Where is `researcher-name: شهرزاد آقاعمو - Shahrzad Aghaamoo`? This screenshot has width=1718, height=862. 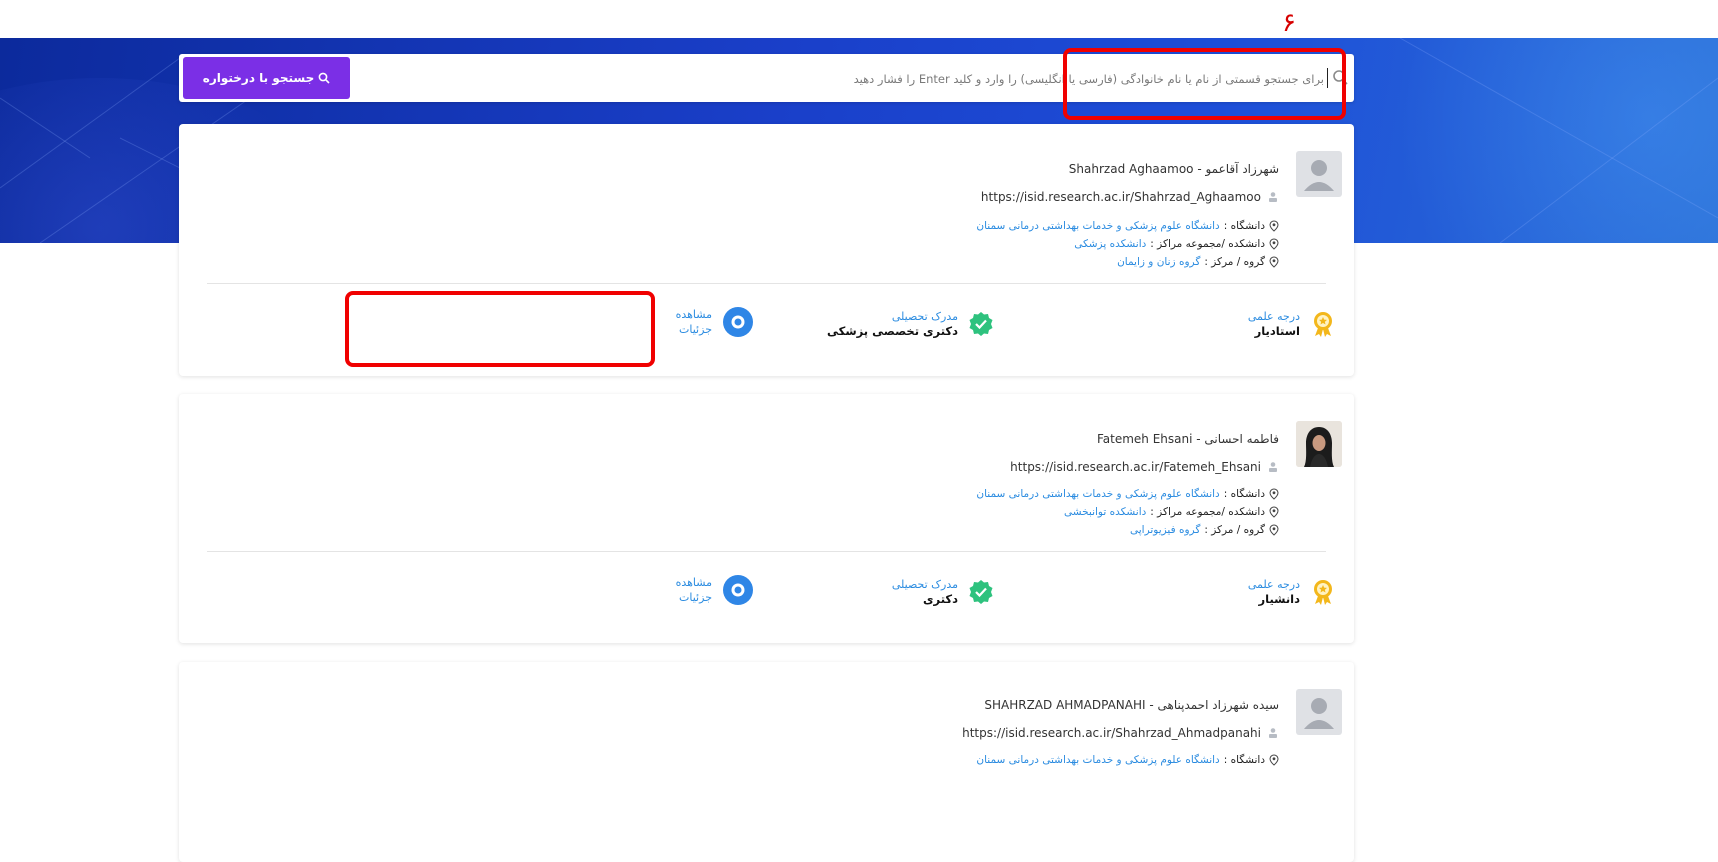 researcher-name: شهرزاد آقاعمو - Shahrzad Aghaamoo is located at coordinates (1173, 169).